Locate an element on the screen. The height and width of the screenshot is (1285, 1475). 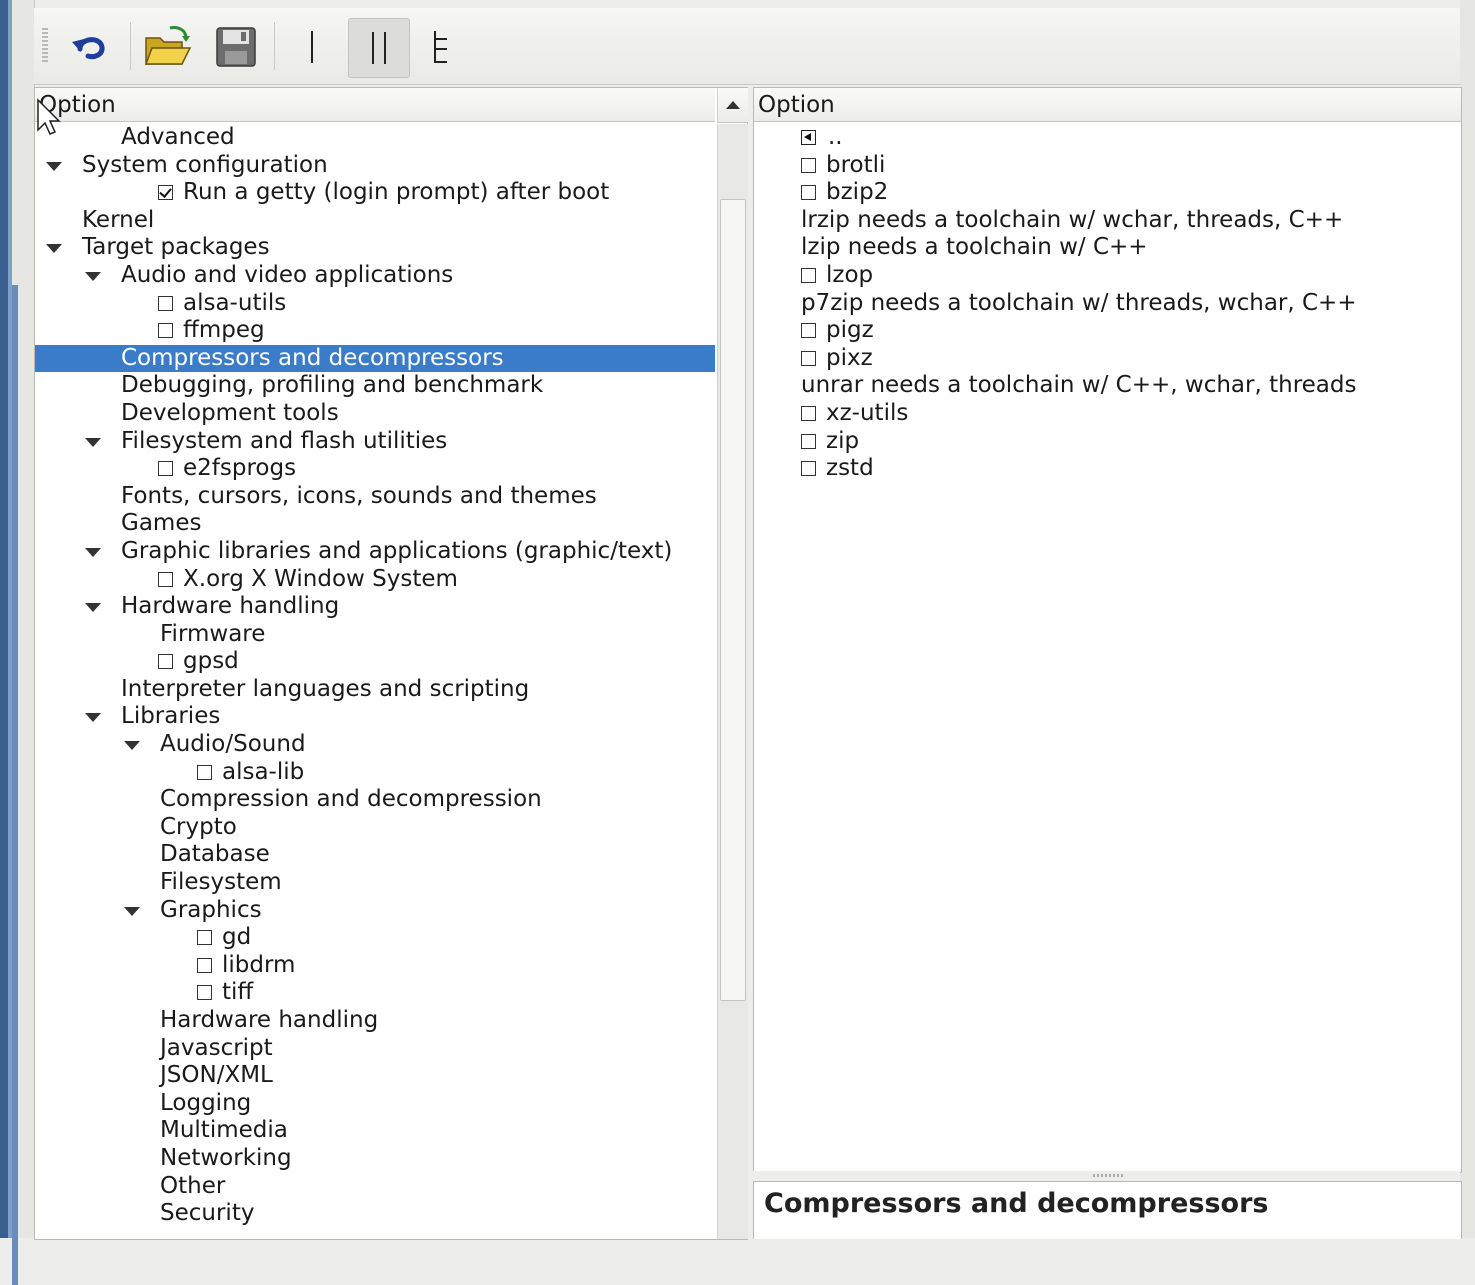
tree-item-label: Javascript is located at coordinates (216, 1047).